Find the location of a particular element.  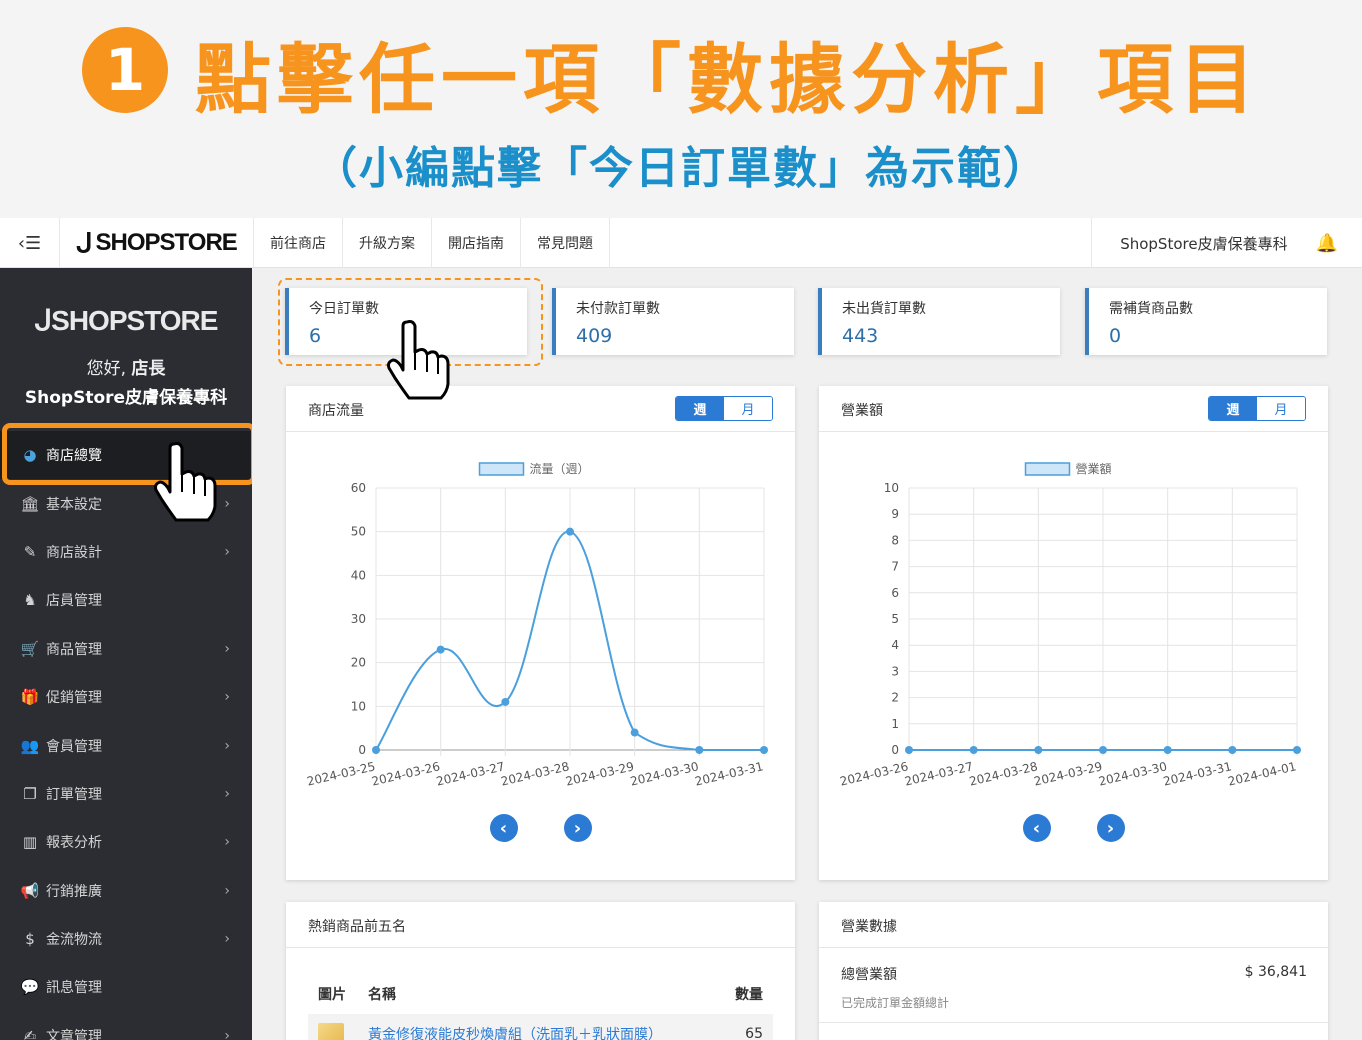

legend-label: 流量（週） is located at coordinates (560, 469).